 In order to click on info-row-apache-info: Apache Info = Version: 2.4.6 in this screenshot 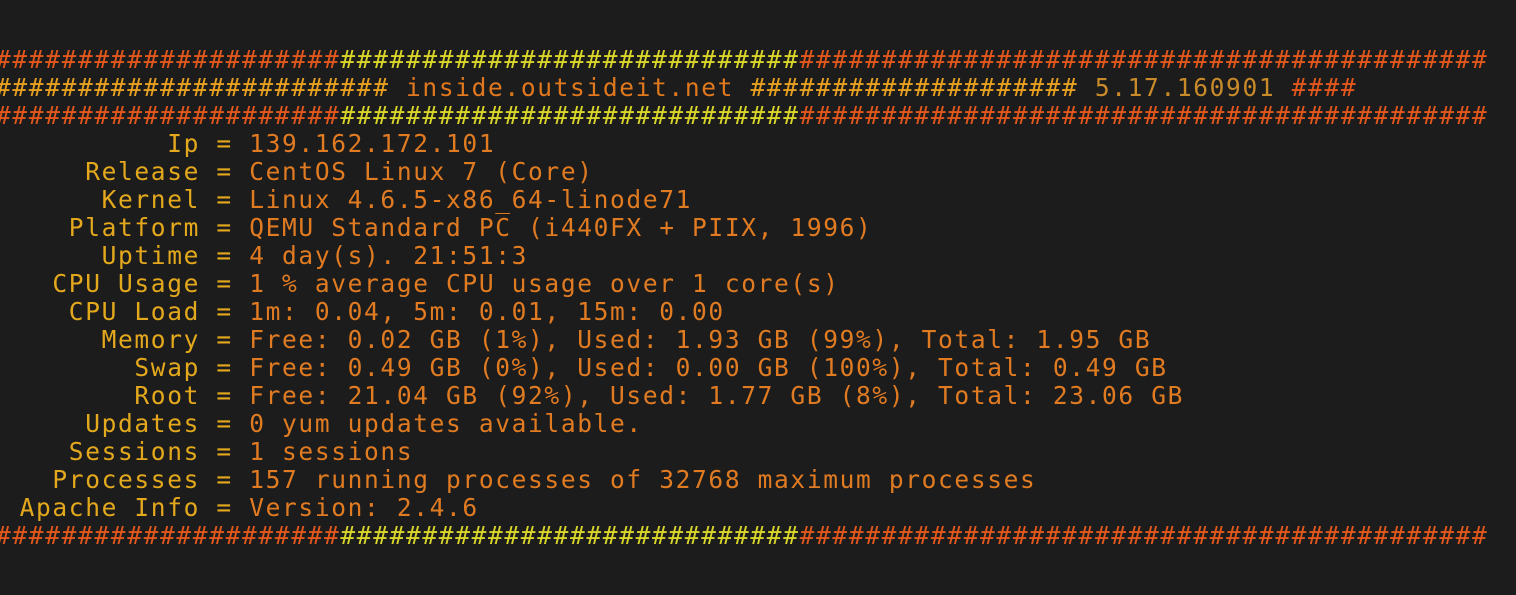, I will do `click(239, 508)`.